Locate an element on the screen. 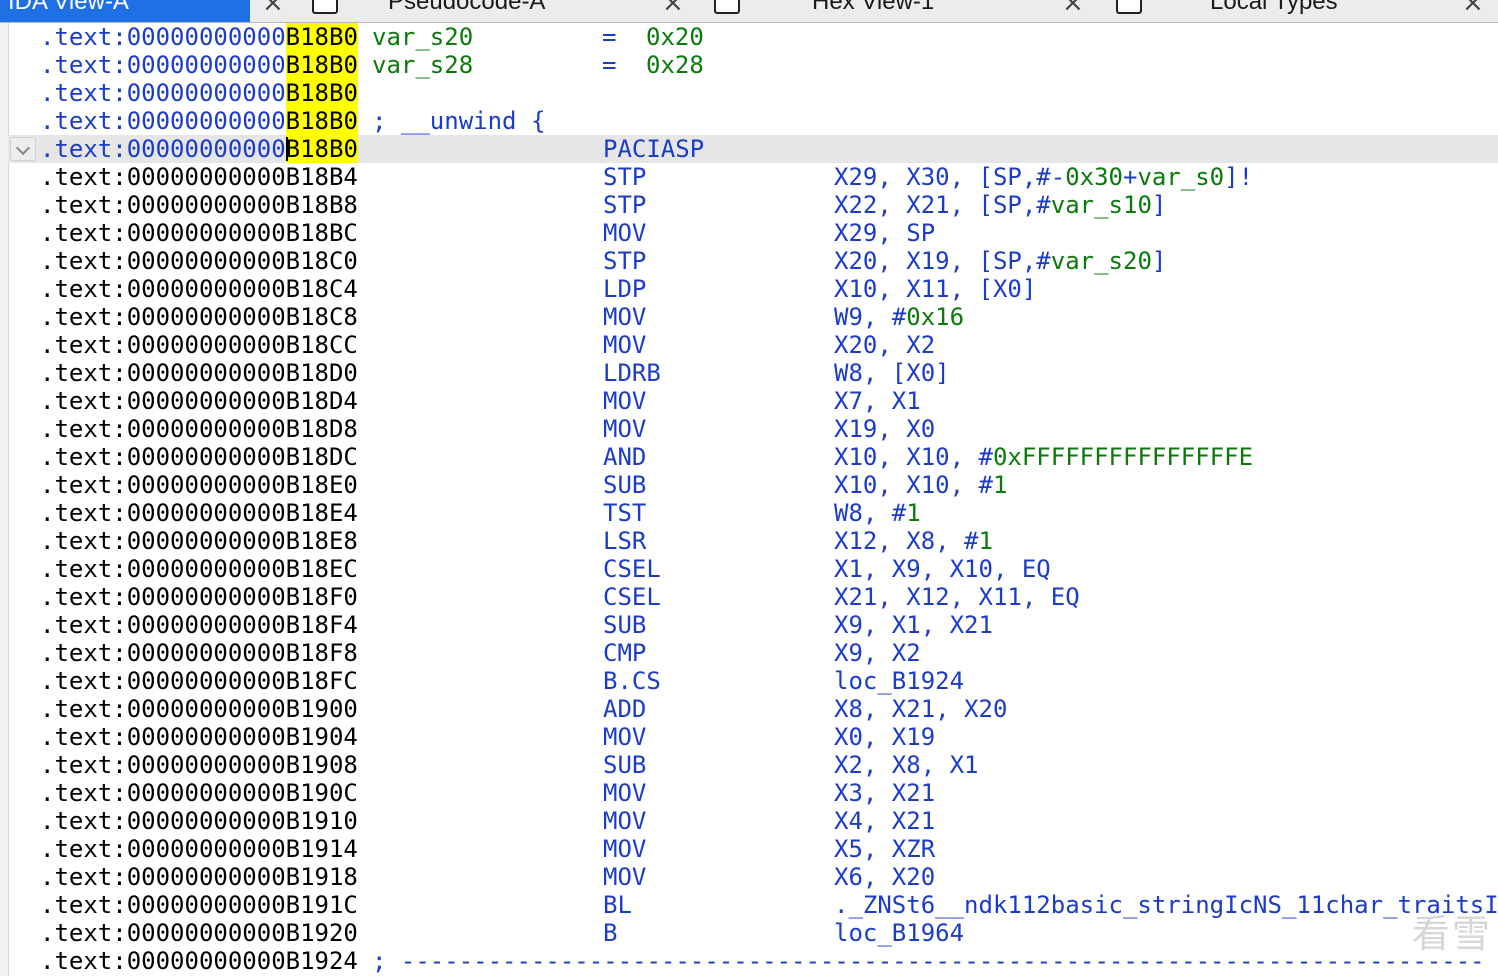 The width and height of the screenshot is (1498, 976). instruction-row: .text:00000000000B18CC MOV X20, X2 is located at coordinates (753, 345).